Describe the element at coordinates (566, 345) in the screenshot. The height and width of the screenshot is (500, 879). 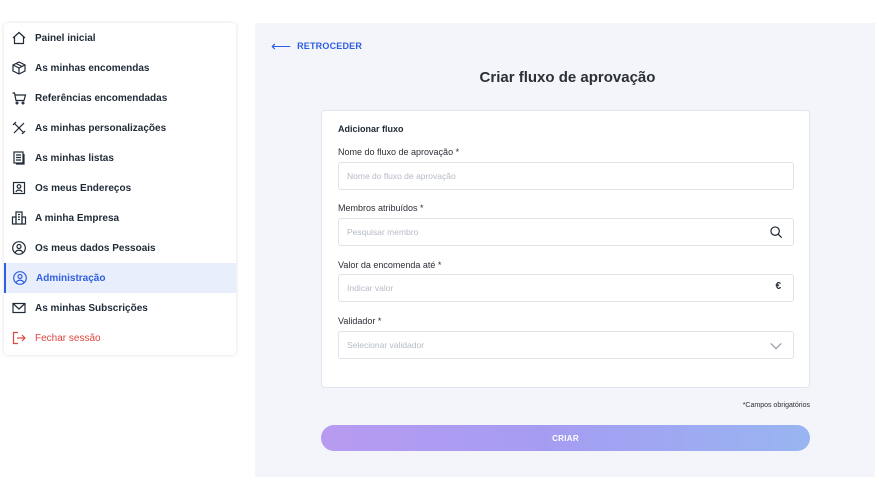
I see `validator-select: Selecionar validador` at that location.